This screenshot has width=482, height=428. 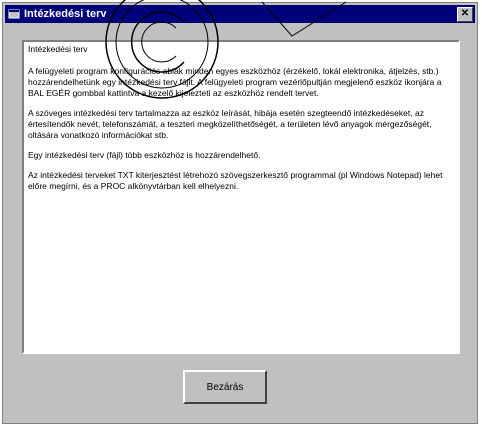 I want to click on plan-heading: Intézkedési terv, so click(x=58, y=49).